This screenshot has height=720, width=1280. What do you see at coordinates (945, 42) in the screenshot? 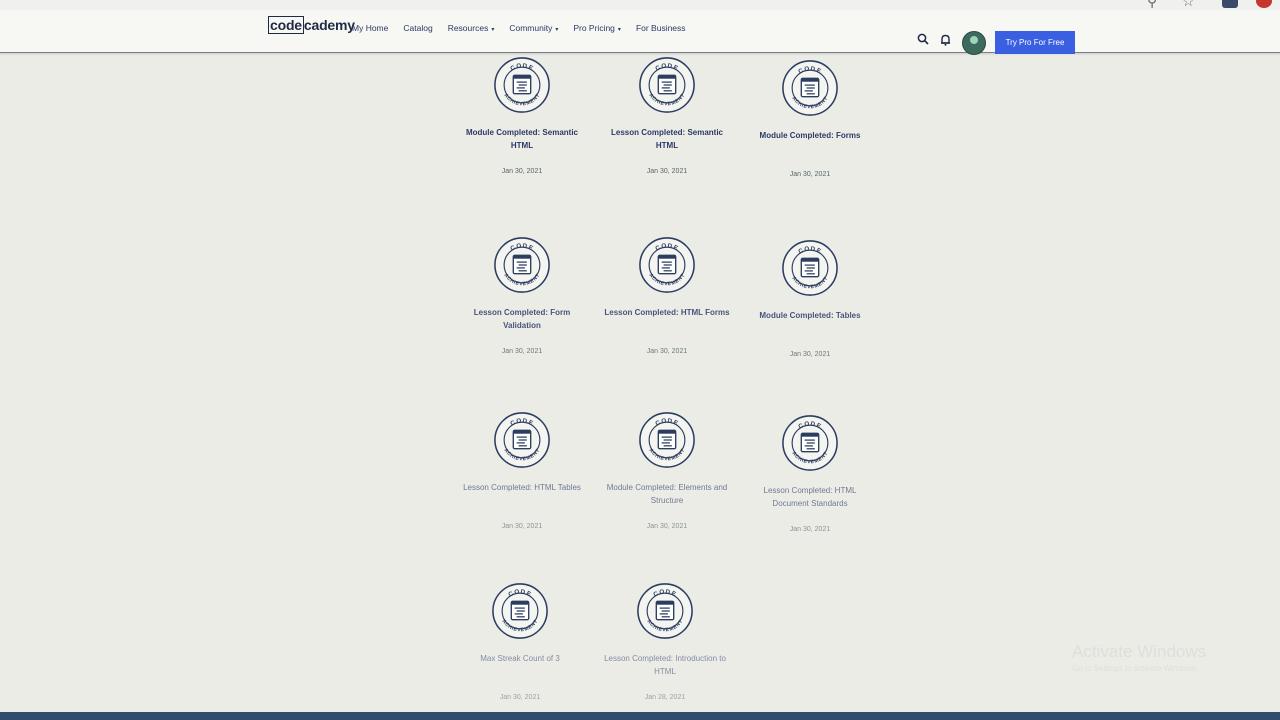
I see `bell-icon` at bounding box center [945, 42].